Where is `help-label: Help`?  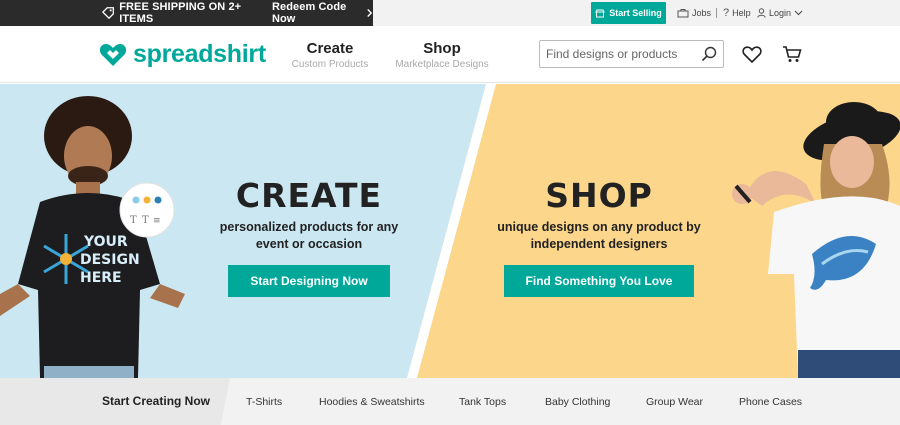
help-label: Help is located at coordinates (741, 13).